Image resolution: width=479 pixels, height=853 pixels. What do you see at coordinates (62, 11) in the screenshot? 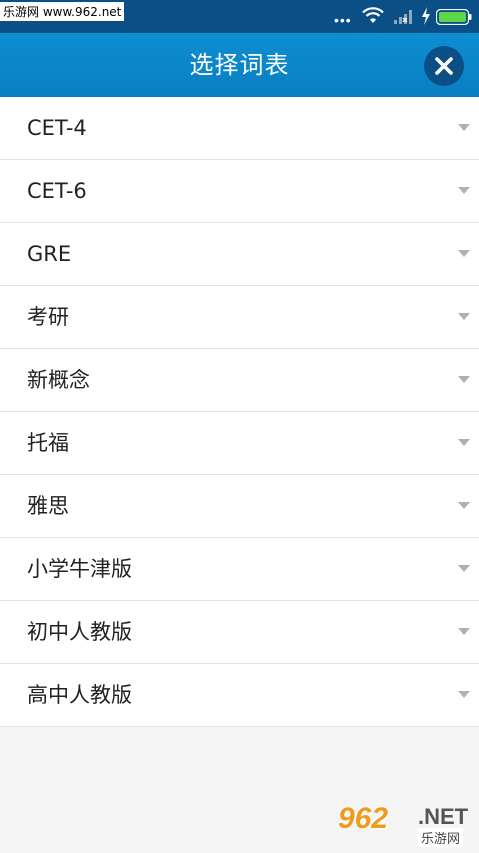
I see `watermark-top: 乐游网 www.962.net` at bounding box center [62, 11].